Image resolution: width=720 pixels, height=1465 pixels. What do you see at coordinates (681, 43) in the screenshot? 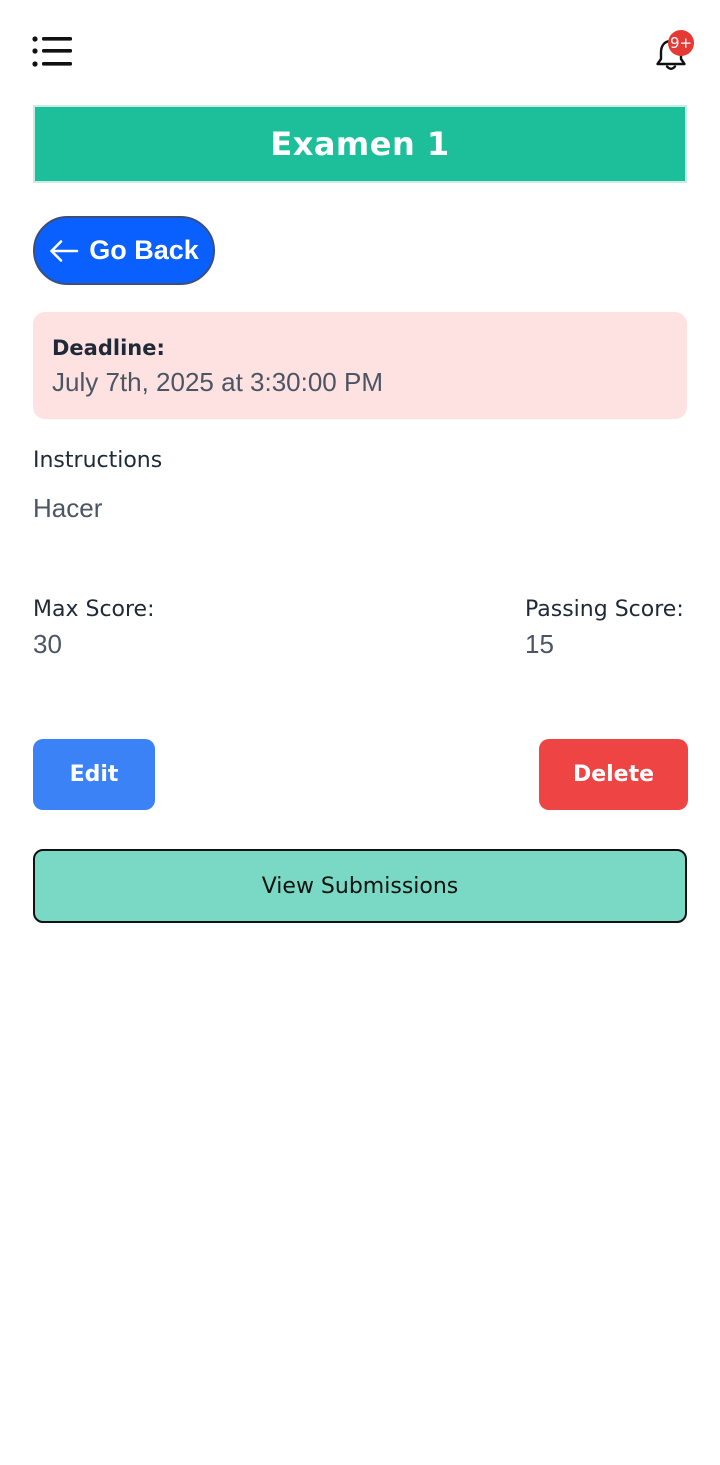
I see `notification-badge: 9+` at bounding box center [681, 43].